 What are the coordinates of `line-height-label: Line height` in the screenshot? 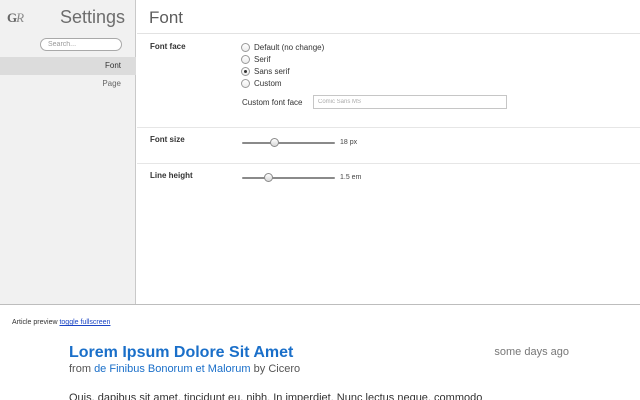 It's located at (171, 175).